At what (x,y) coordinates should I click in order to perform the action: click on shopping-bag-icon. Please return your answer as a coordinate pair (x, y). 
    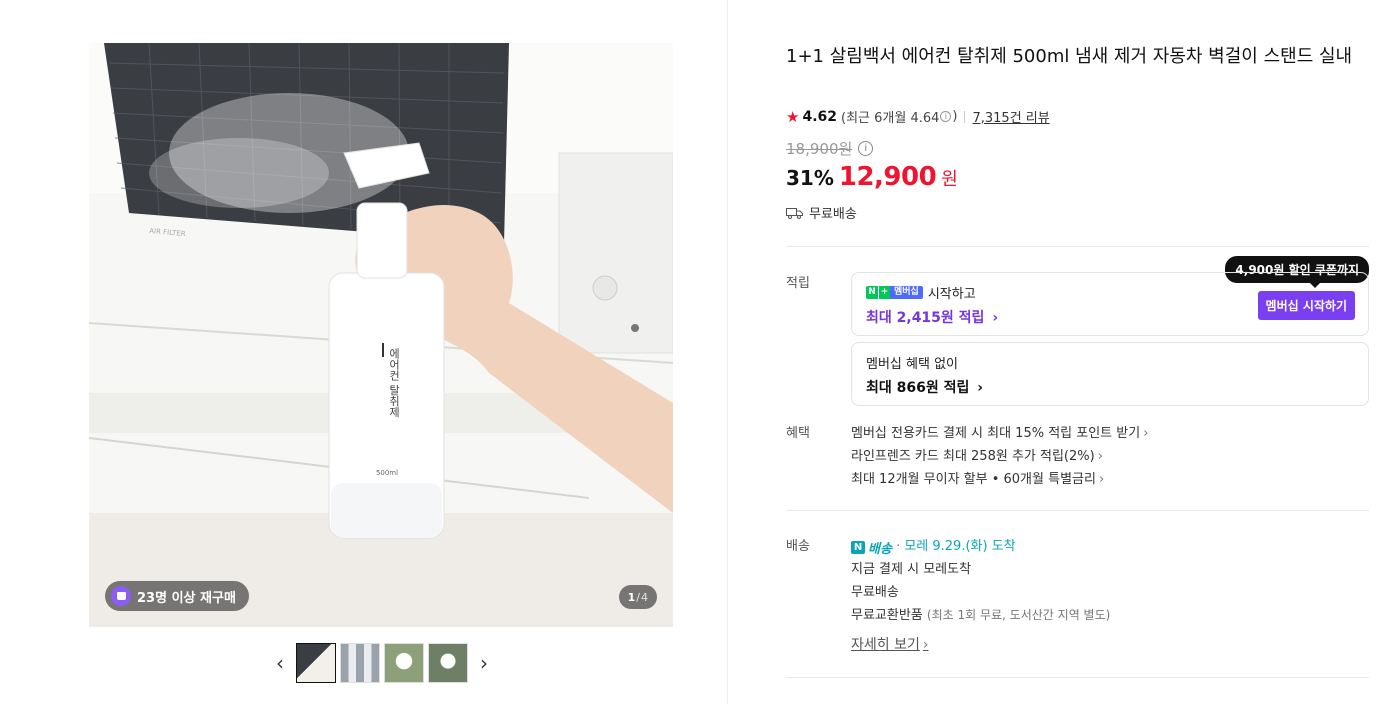
    Looking at the image, I should click on (121, 596).